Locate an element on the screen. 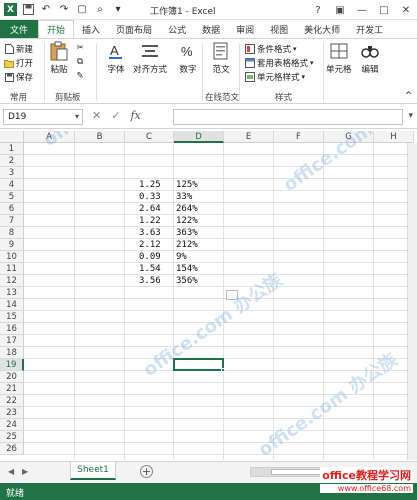 This screenshot has height=500, width=417. new-button: 新建 is located at coordinates (18, 49).